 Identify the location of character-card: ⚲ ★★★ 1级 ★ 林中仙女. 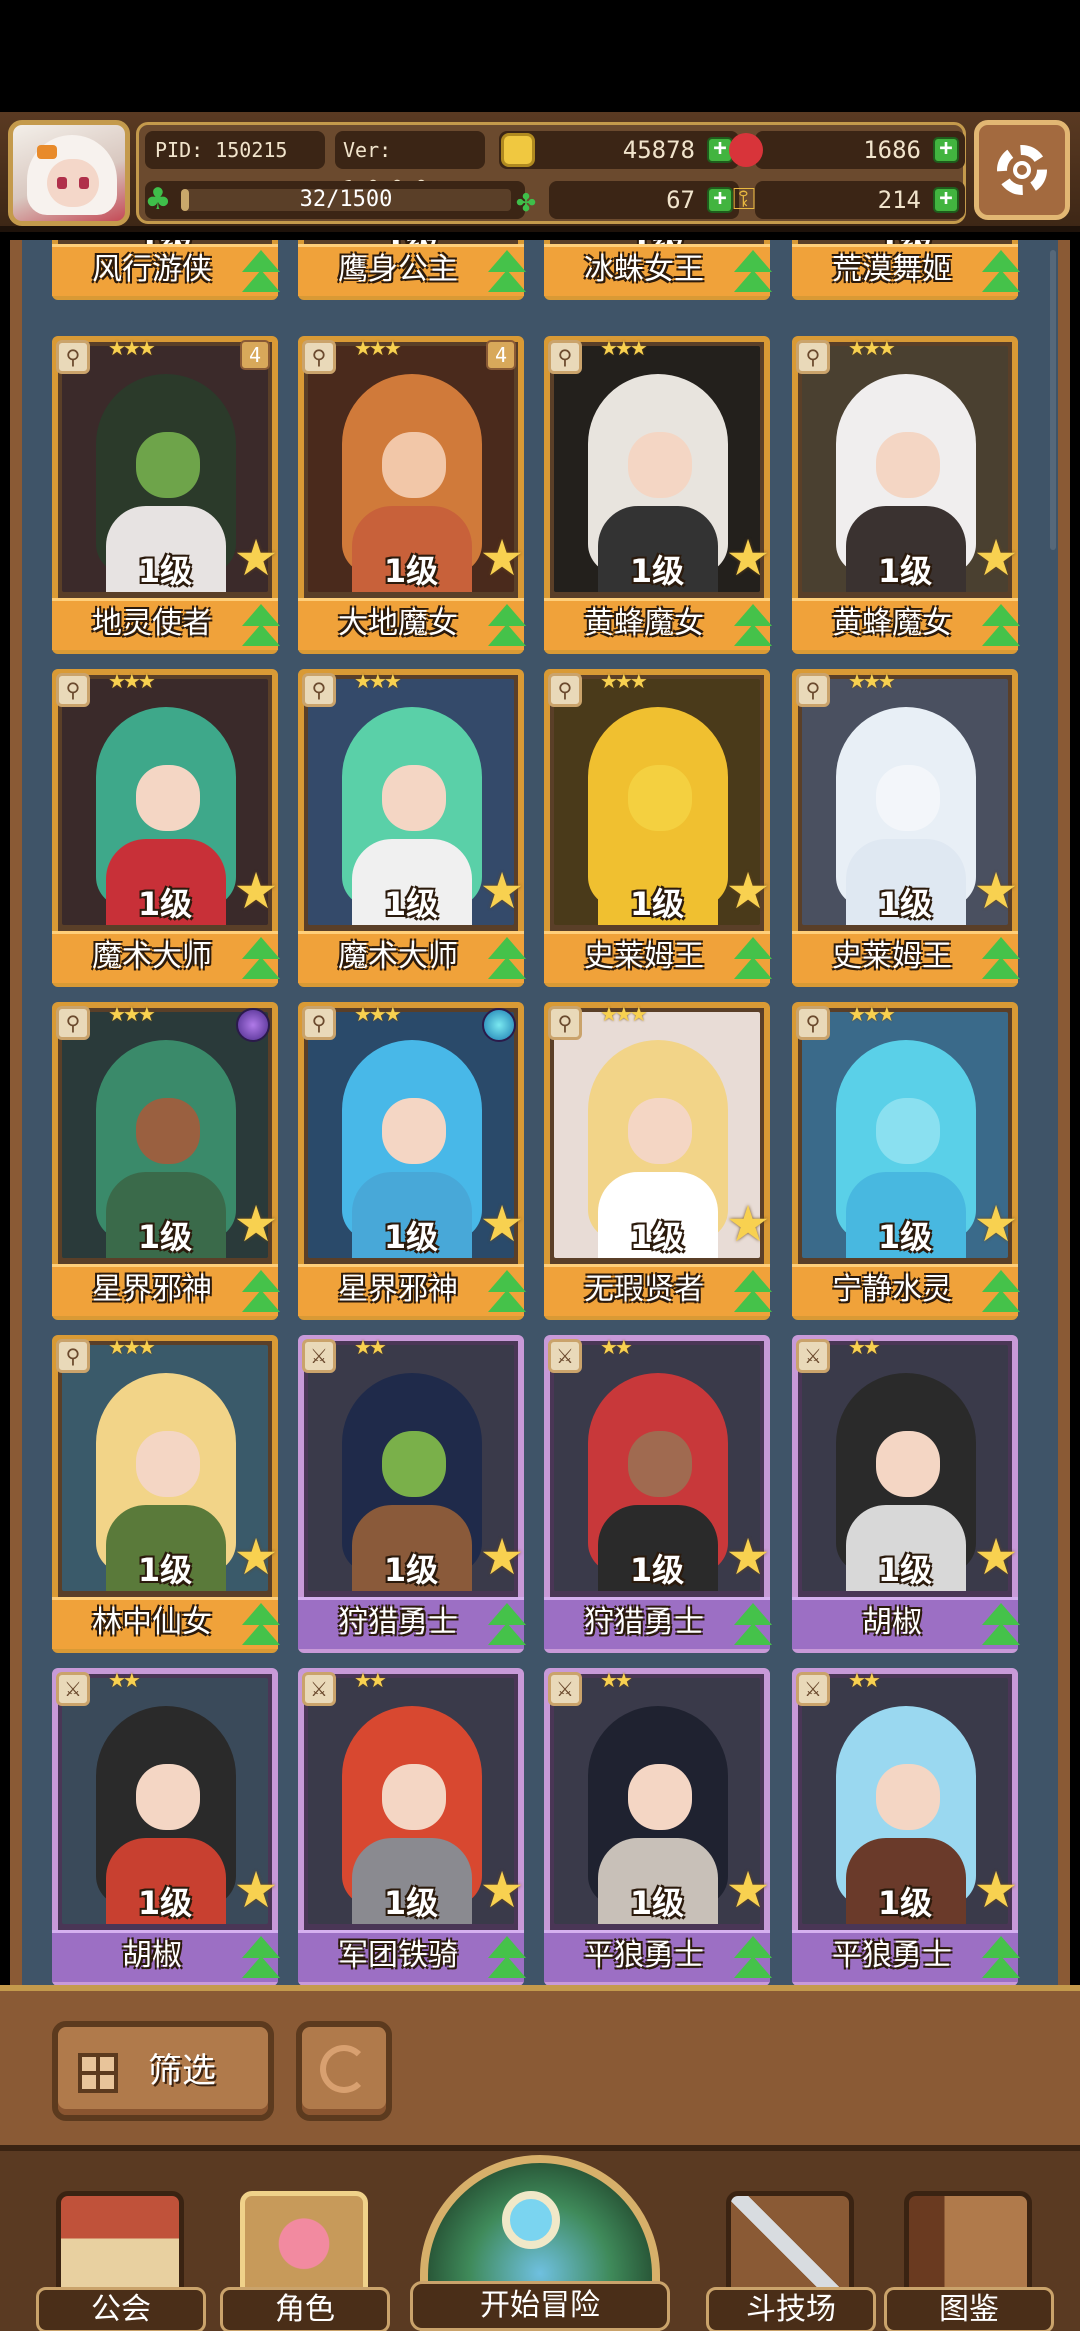
(166, 1494).